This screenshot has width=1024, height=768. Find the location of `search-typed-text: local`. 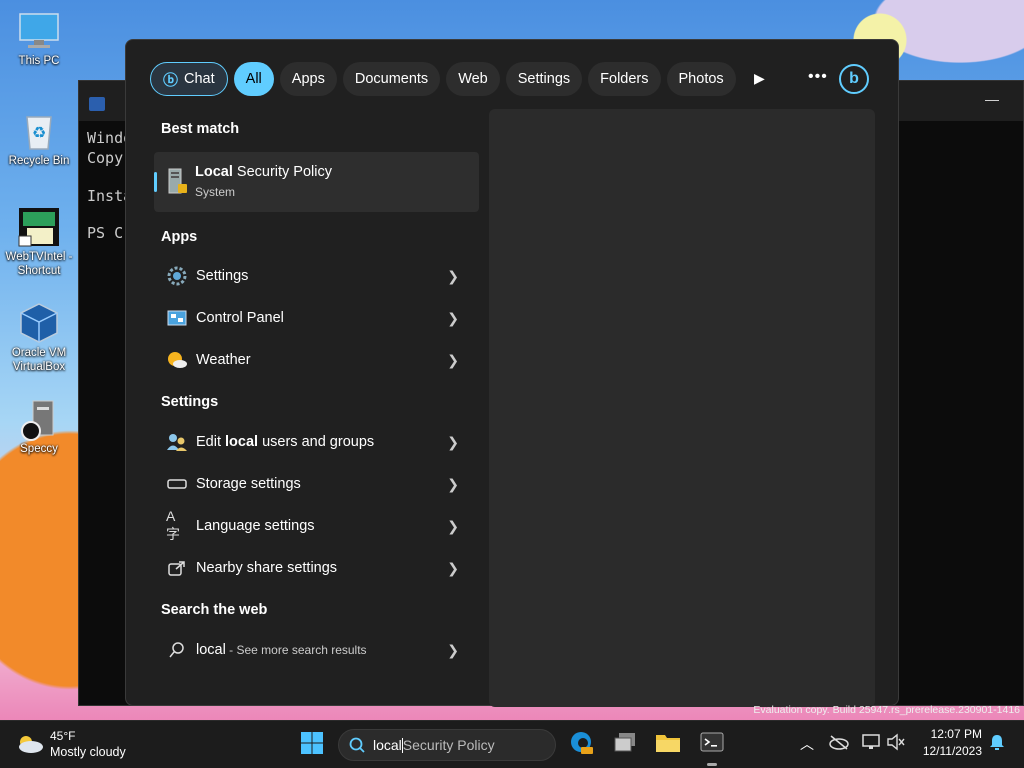

search-typed-text: local is located at coordinates (387, 745).